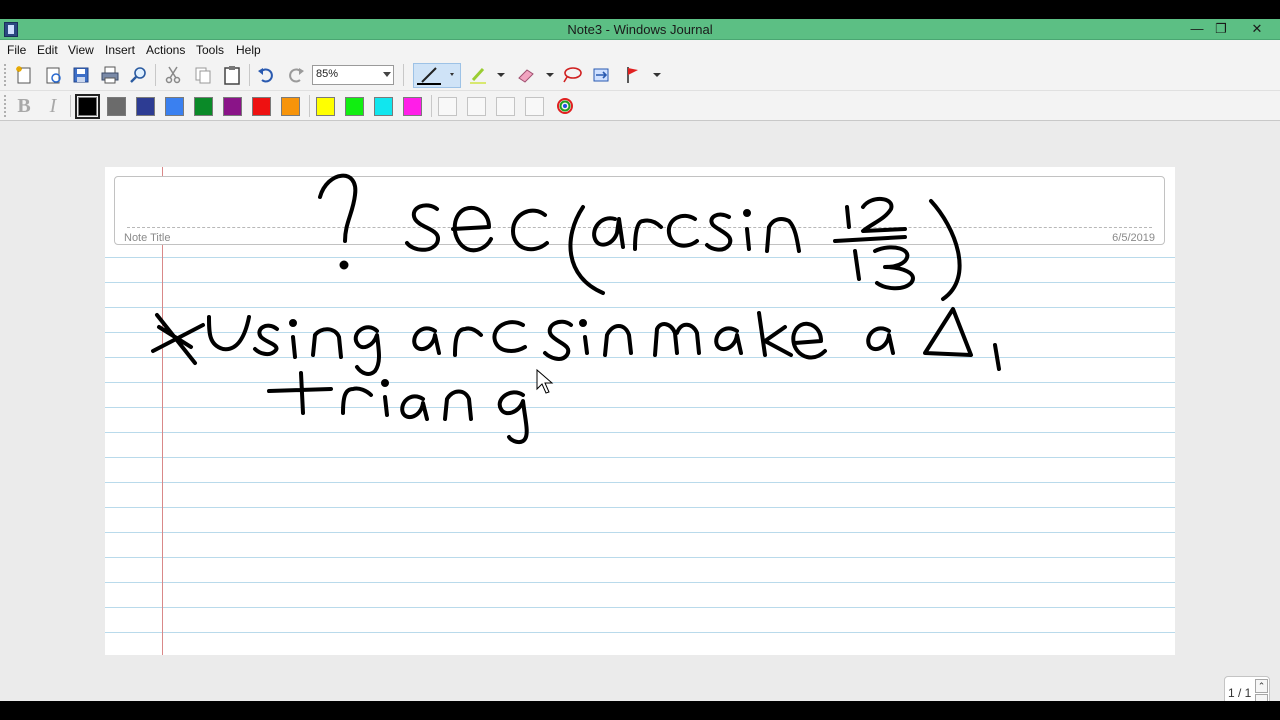  What do you see at coordinates (139, 75) in the screenshot?
I see `find-icon` at bounding box center [139, 75].